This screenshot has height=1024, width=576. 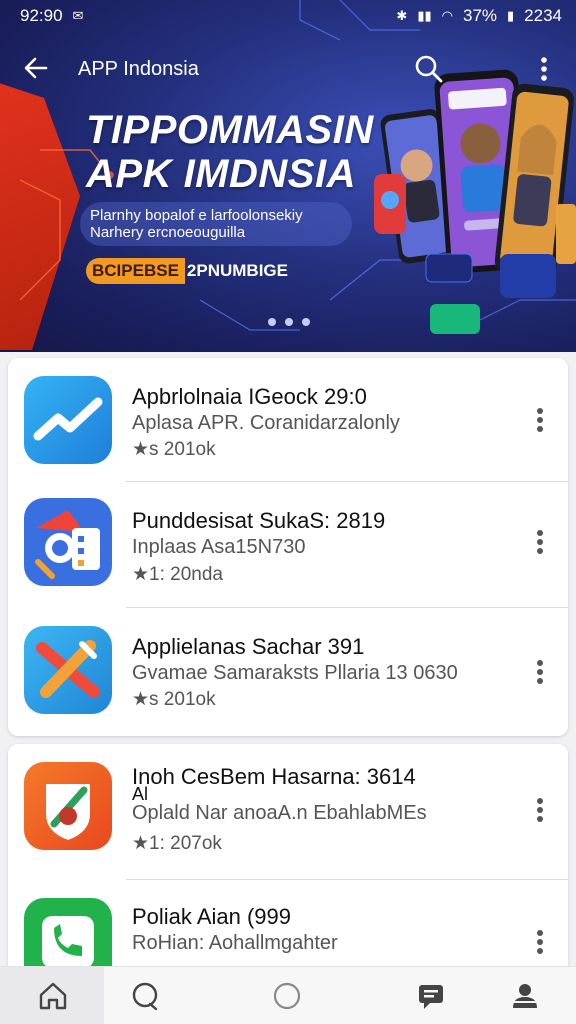 What do you see at coordinates (429, 69) in the screenshot?
I see `search-icon` at bounding box center [429, 69].